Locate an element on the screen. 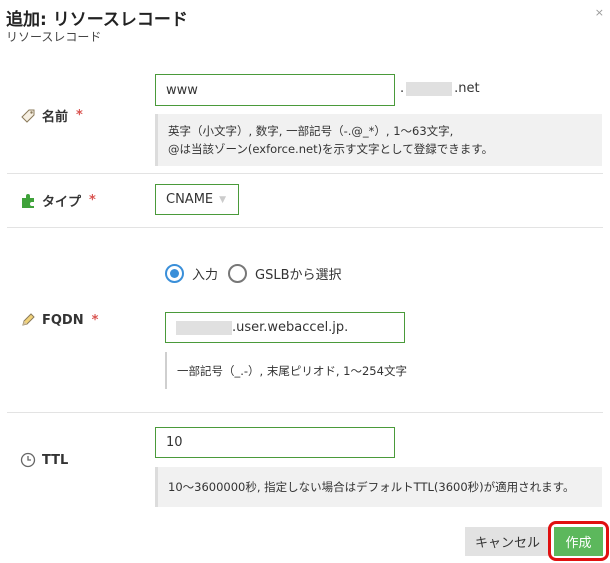 The image size is (610, 563). dialog-title: 追加: リソースレコード is located at coordinates (97, 20).